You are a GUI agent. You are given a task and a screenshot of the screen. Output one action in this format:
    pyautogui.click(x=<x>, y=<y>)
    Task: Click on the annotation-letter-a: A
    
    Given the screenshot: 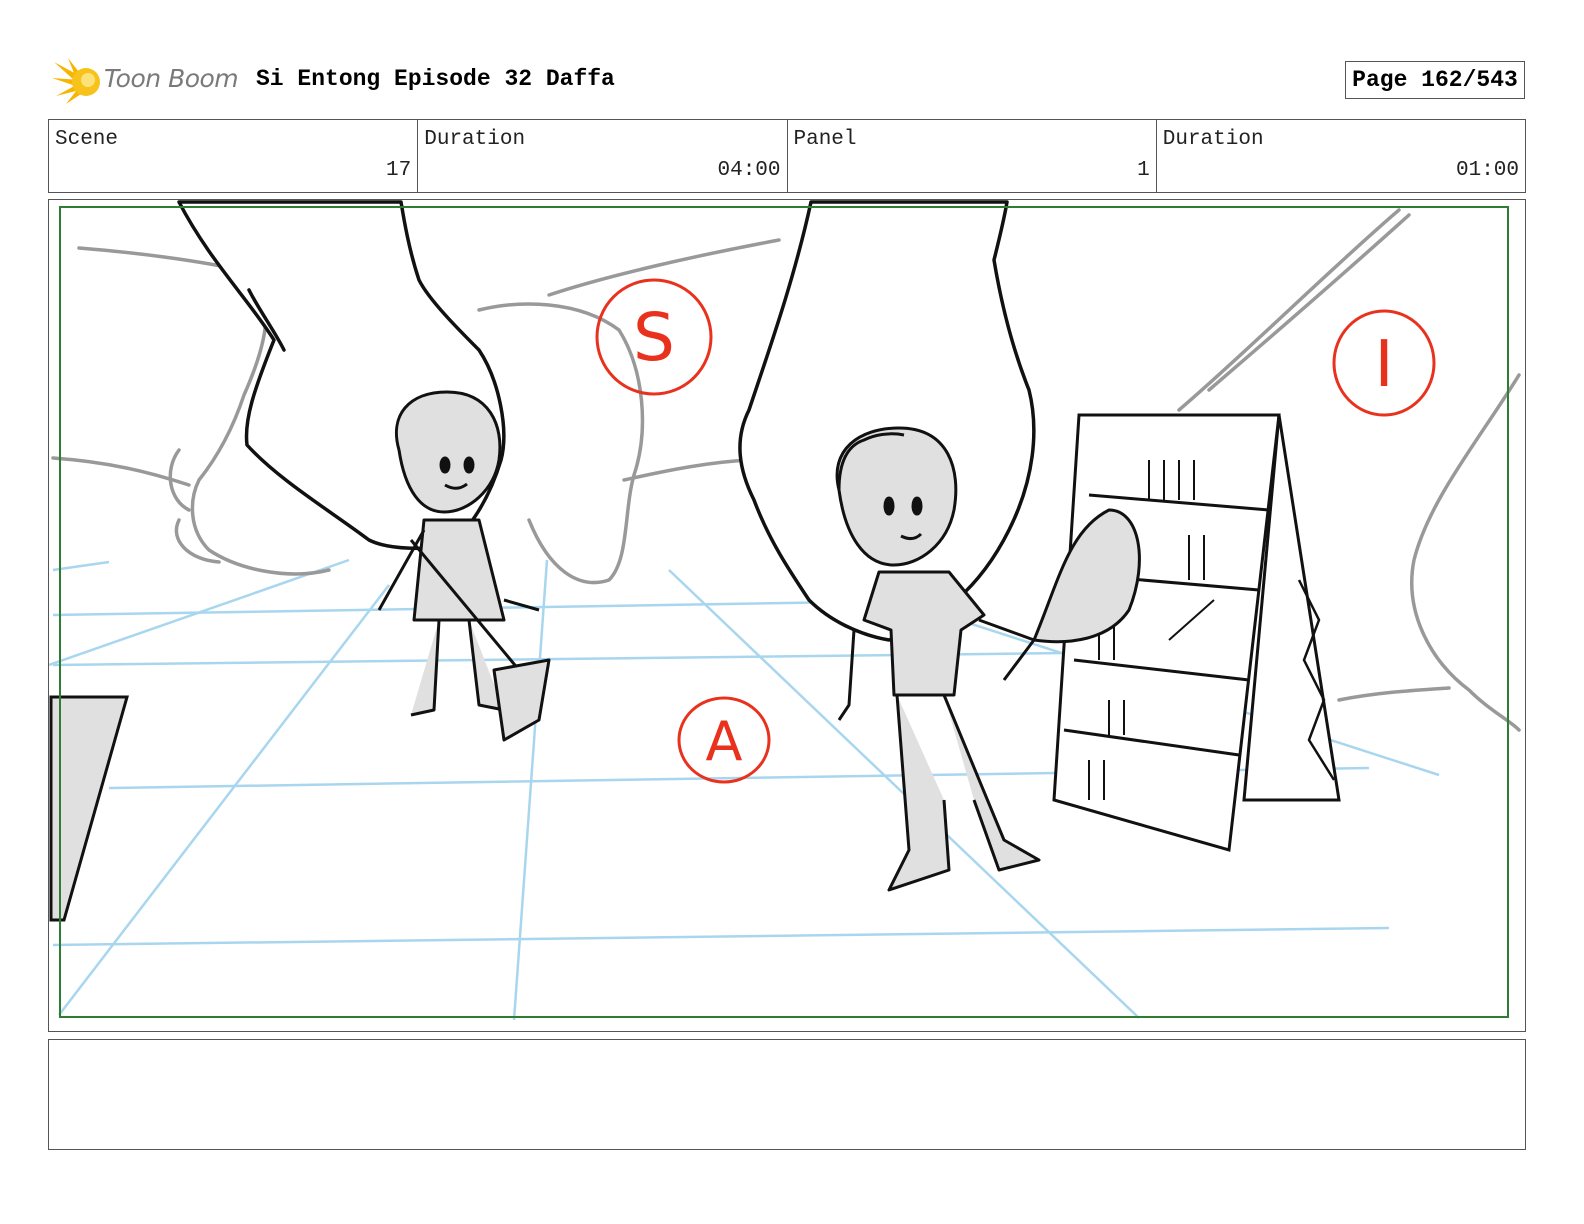 What is the action you would take?
    pyautogui.click(x=724, y=741)
    